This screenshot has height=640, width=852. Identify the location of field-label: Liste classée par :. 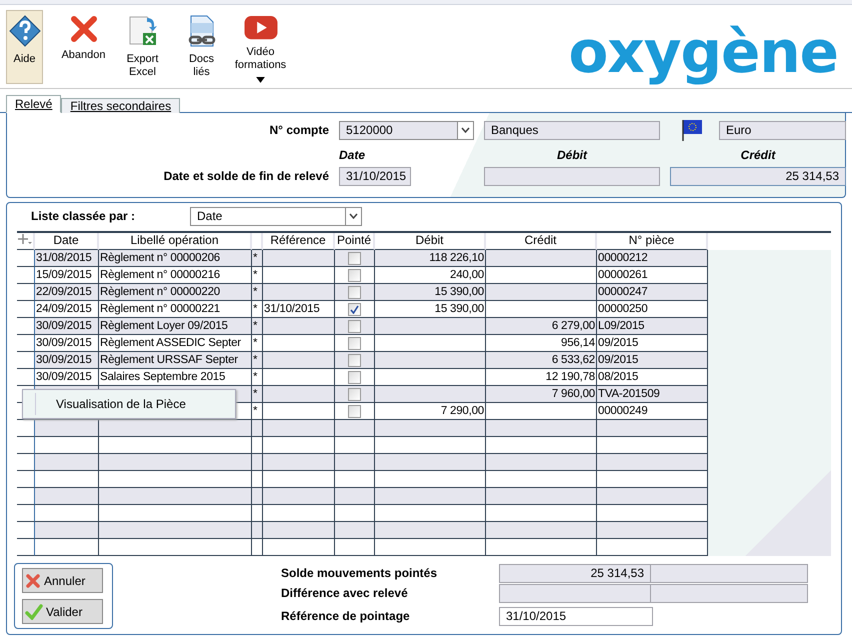
(83, 216).